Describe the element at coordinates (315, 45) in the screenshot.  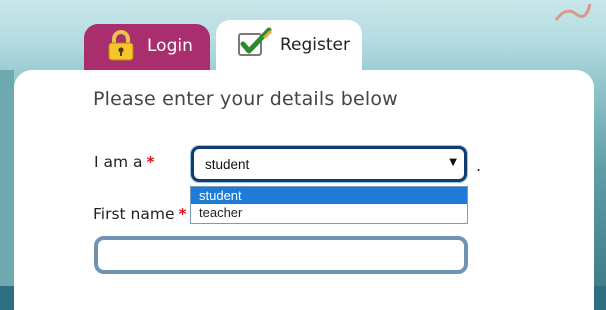
I see `tab-register-label: Register` at that location.